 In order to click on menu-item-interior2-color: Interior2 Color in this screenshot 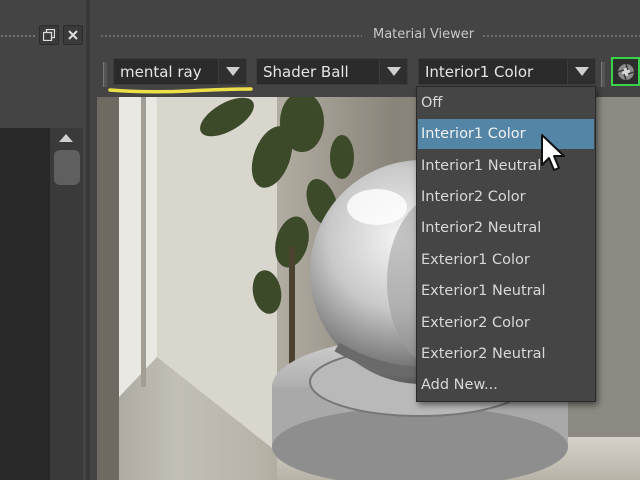, I will do `click(506, 197)`.